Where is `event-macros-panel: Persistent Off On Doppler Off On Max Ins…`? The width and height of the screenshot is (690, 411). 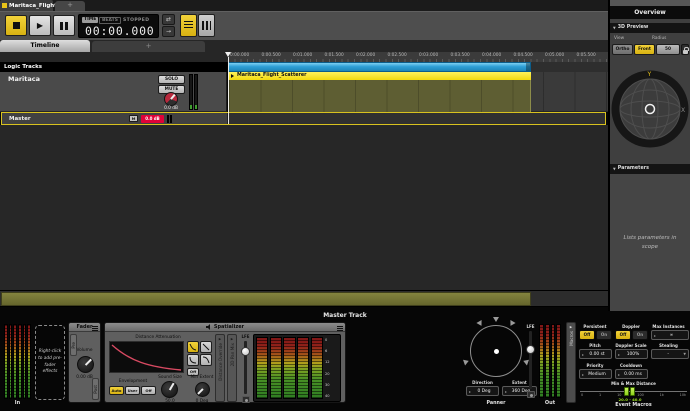
event-macros-panel: Persistent Off On Doppler Off On Max Ins… is located at coordinates (633, 362).